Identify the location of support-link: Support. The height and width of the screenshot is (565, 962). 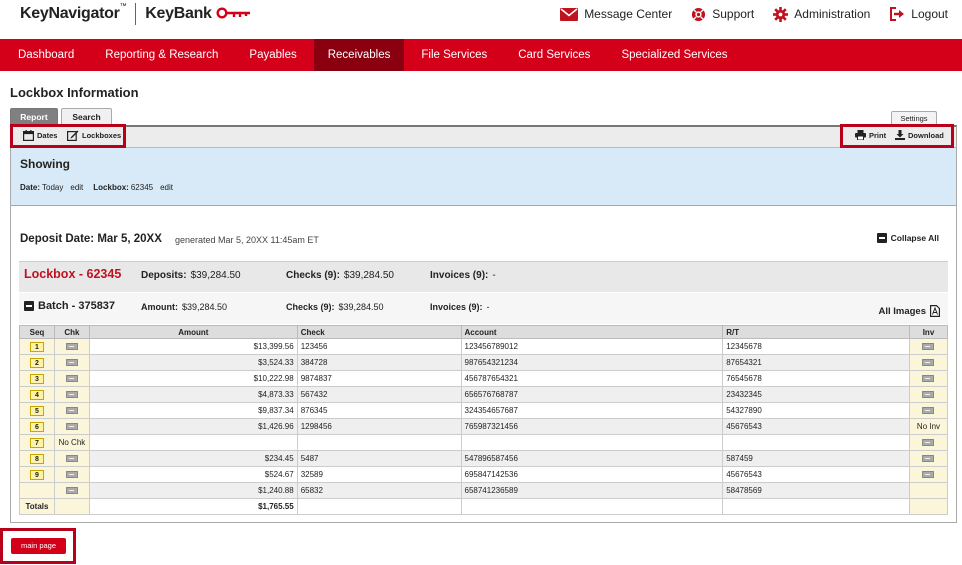
(722, 14).